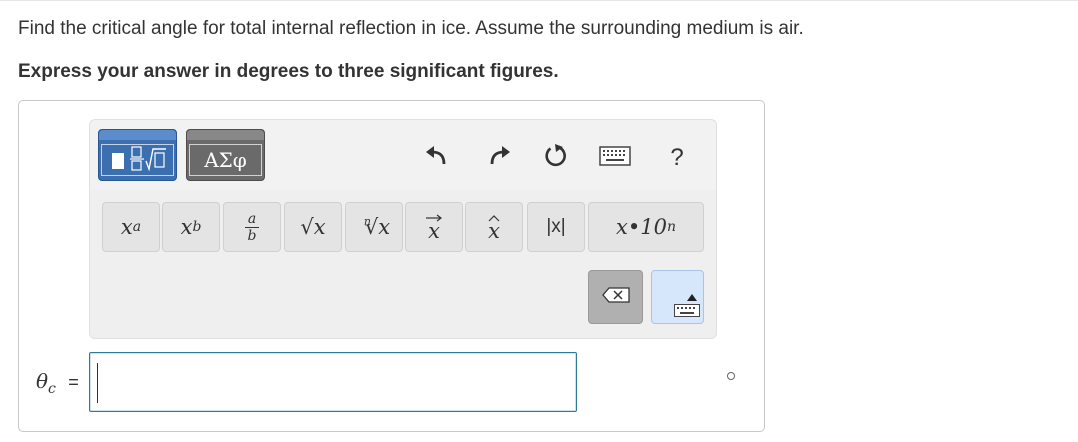 The height and width of the screenshot is (442, 1078). I want to click on unit-vector-key: x, so click(494, 227).